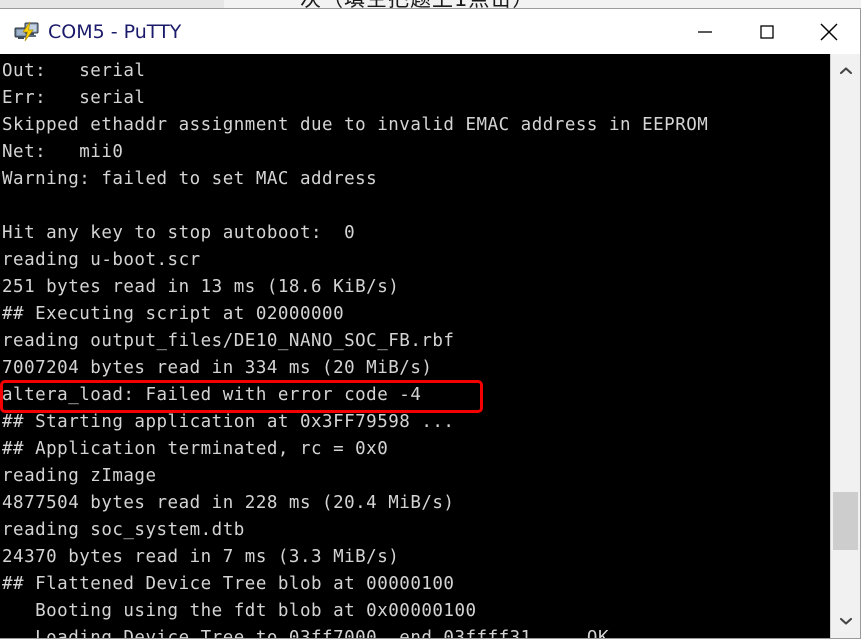  What do you see at coordinates (212, 395) in the screenshot?
I see `terminal-line: altera_load: Failed with error code -4` at bounding box center [212, 395].